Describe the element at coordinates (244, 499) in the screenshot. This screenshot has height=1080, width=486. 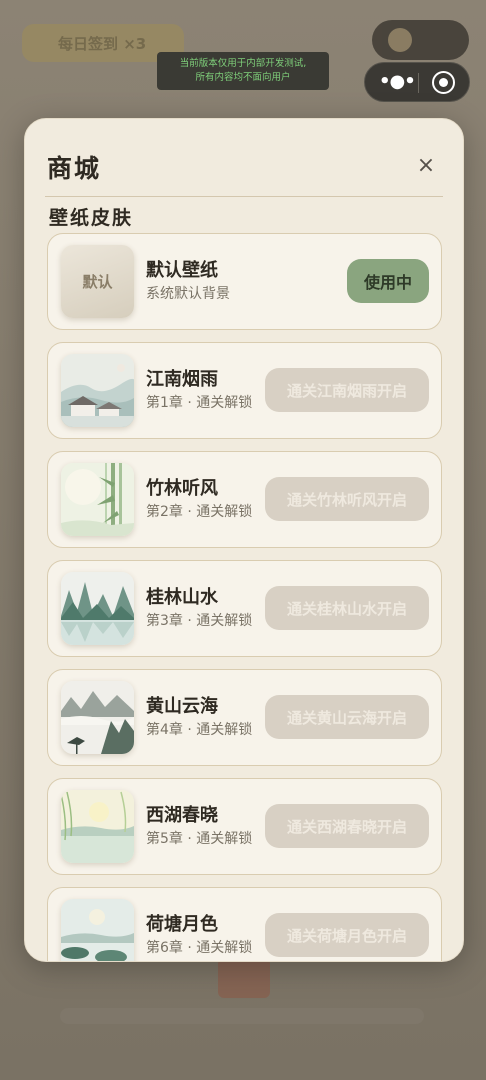
I see `wallpaper-card: 竹林听风 第2章 · 通关解锁 通关竹林听风开启` at that location.